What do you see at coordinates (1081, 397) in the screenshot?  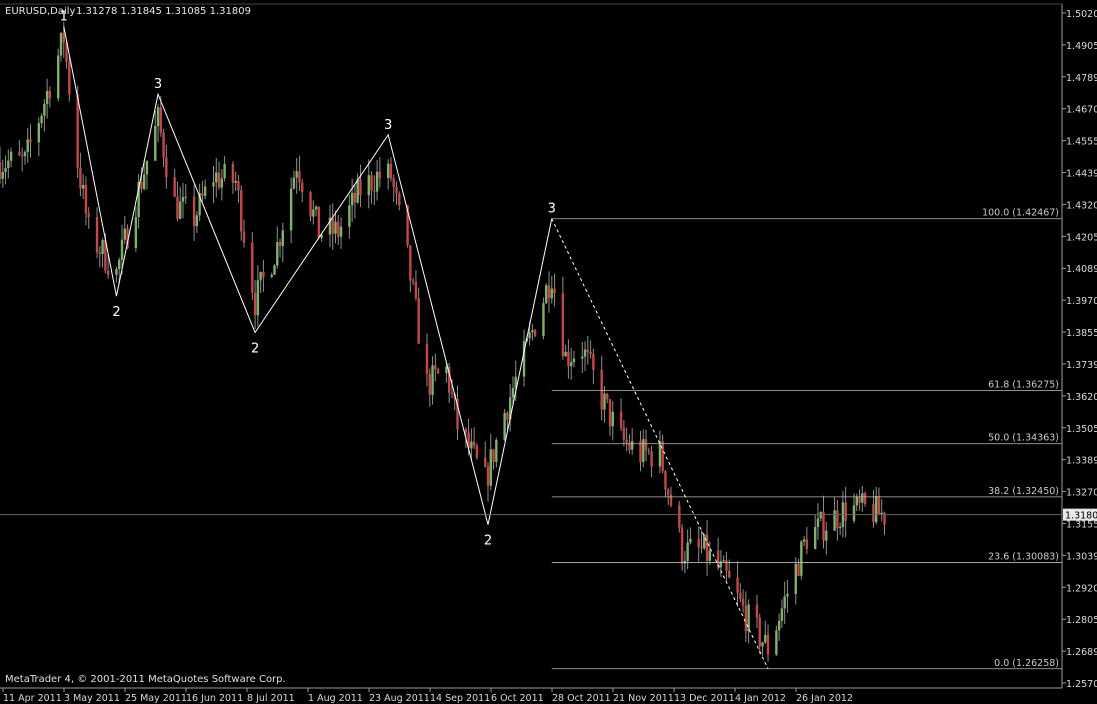 I see `y-tick-label: 1.36205` at bounding box center [1081, 397].